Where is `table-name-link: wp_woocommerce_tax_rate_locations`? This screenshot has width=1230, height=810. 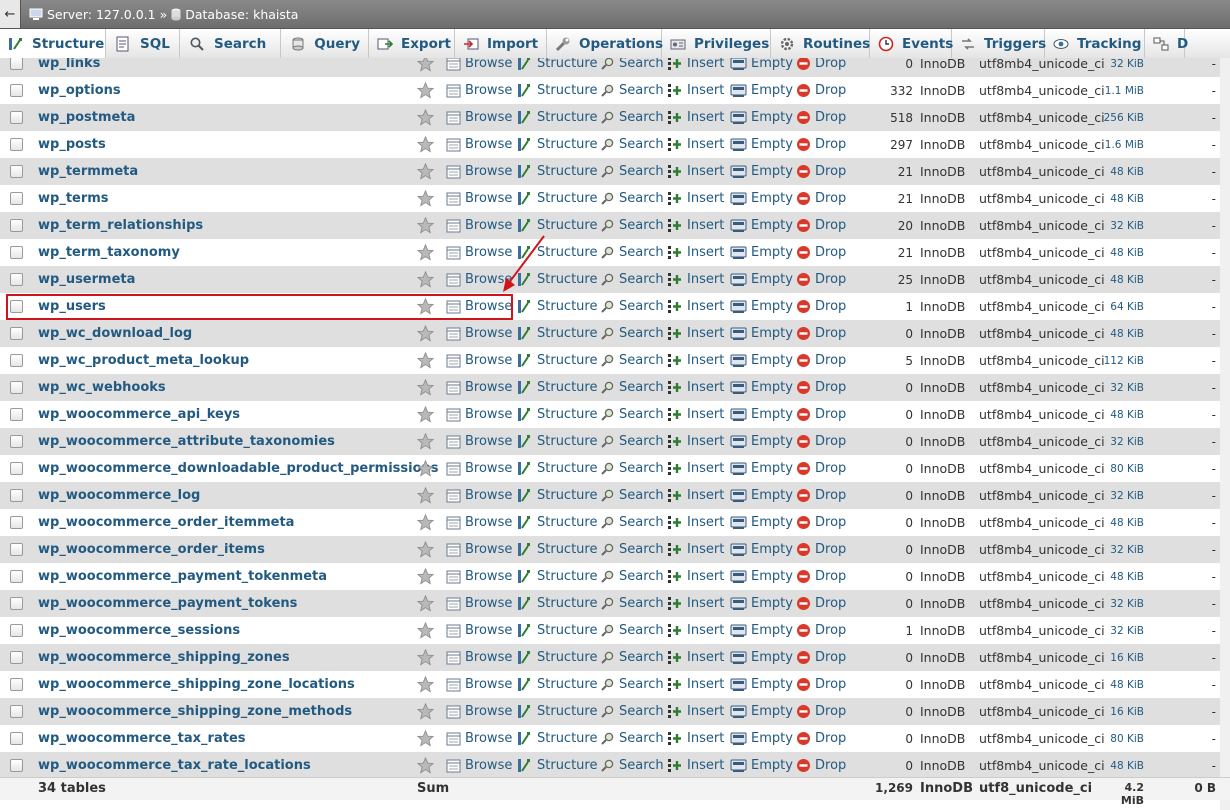 table-name-link: wp_woocommerce_tax_rate_locations is located at coordinates (174, 765).